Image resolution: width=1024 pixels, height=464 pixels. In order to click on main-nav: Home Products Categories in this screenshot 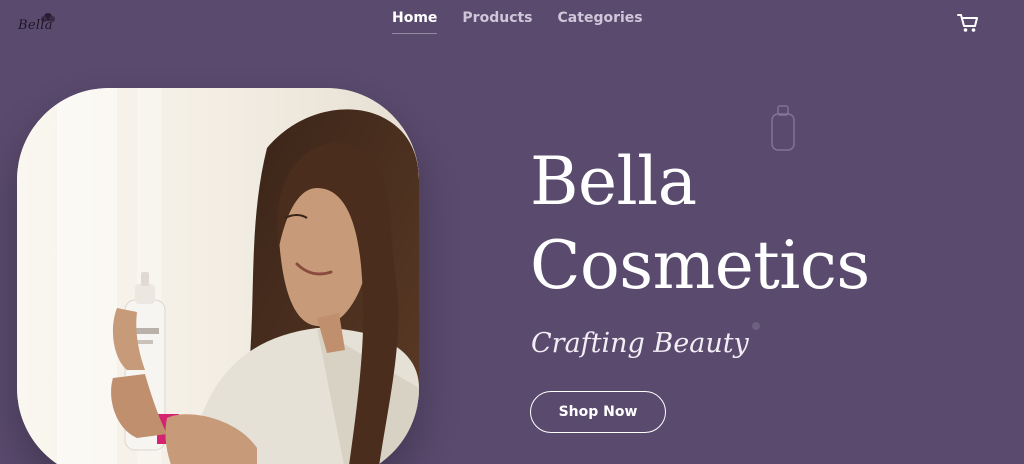, I will do `click(517, 22)`.